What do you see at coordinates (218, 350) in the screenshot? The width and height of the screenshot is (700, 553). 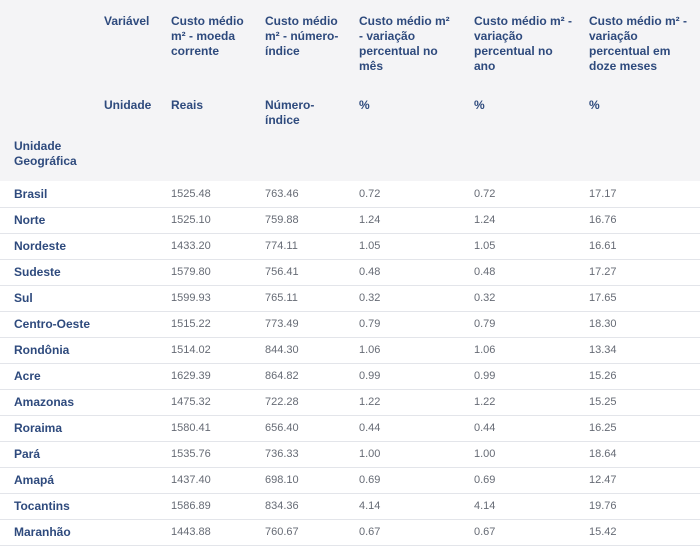 I see `cell-moeda-corrente: 1514.02` at bounding box center [218, 350].